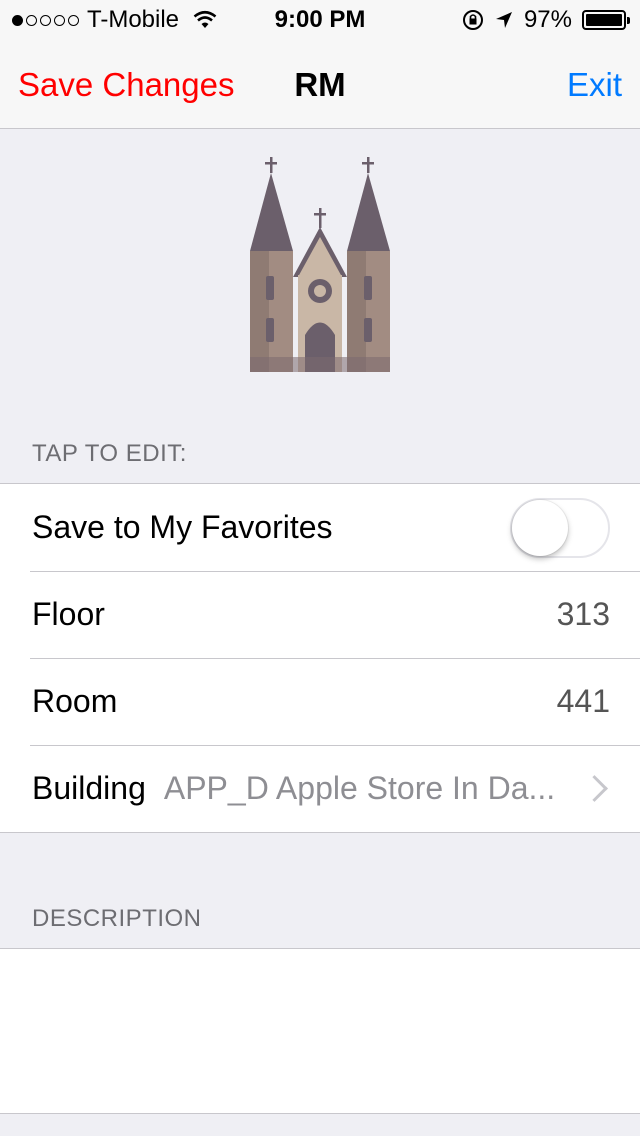  What do you see at coordinates (320, 84) in the screenshot?
I see `navigation-bar: RM Save Changes Exit` at bounding box center [320, 84].